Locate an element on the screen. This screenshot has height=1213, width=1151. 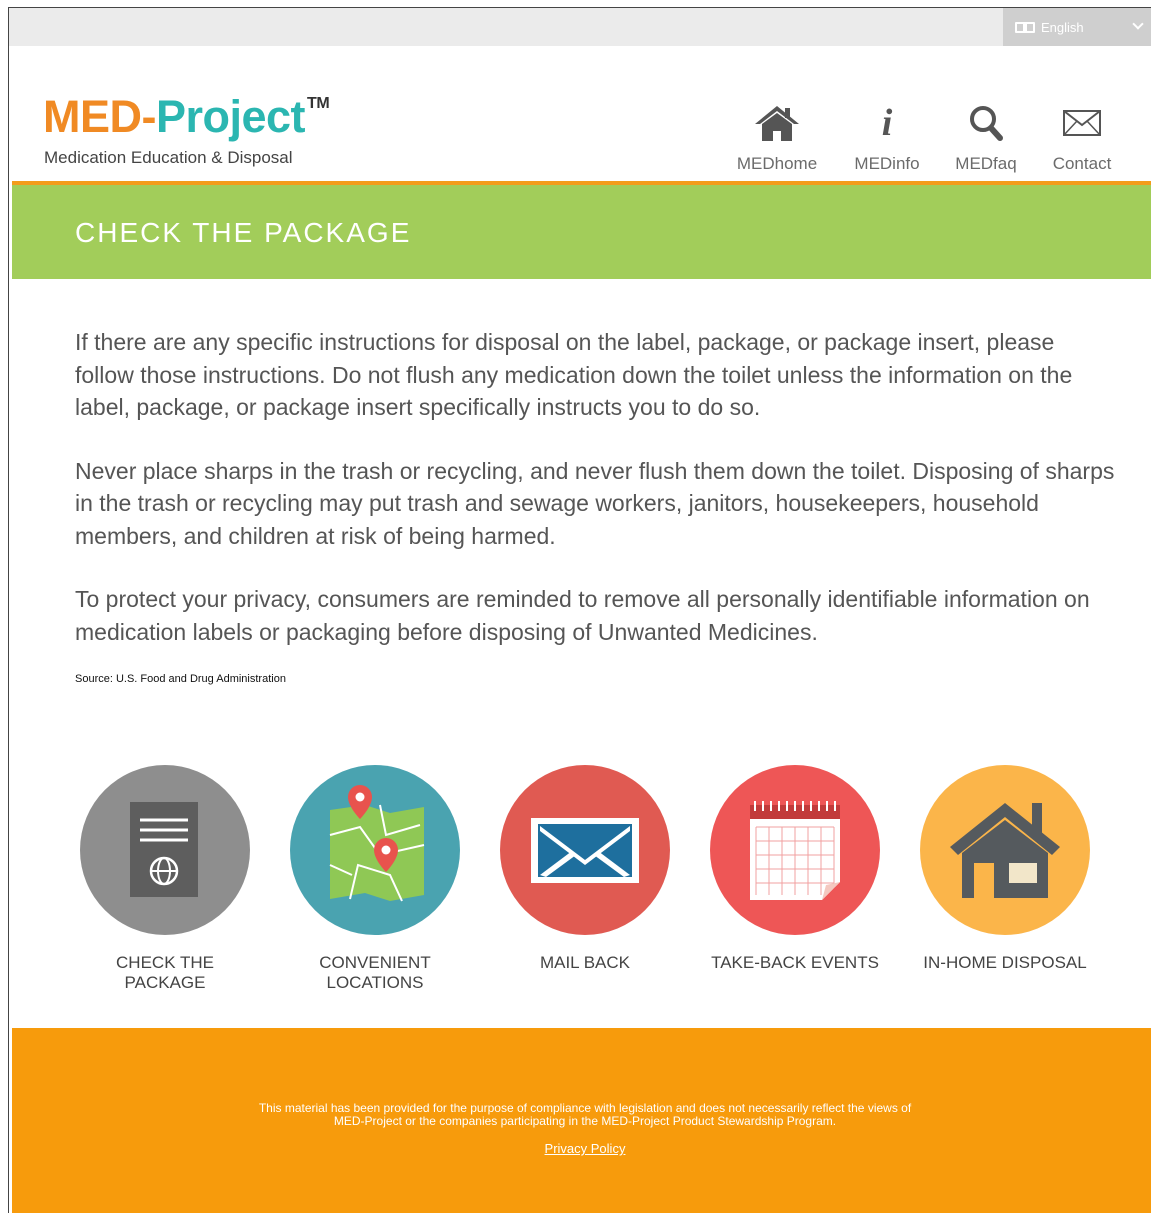
nav-medfaq: MEDfaq is located at coordinates (986, 137).